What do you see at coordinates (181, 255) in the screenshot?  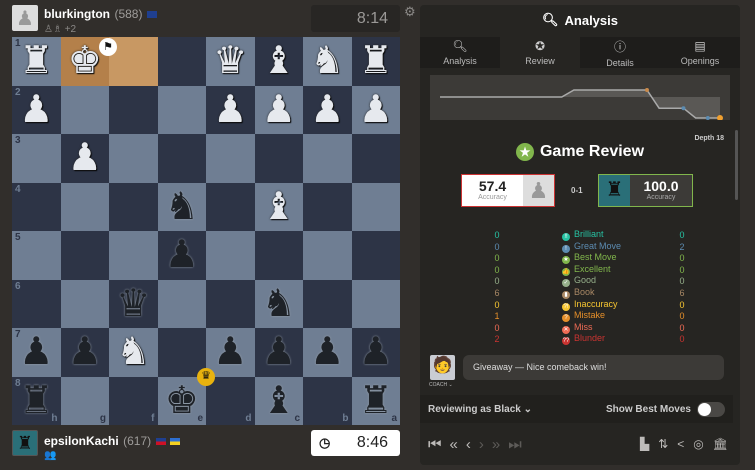 I see `square-e5: ♟` at bounding box center [181, 255].